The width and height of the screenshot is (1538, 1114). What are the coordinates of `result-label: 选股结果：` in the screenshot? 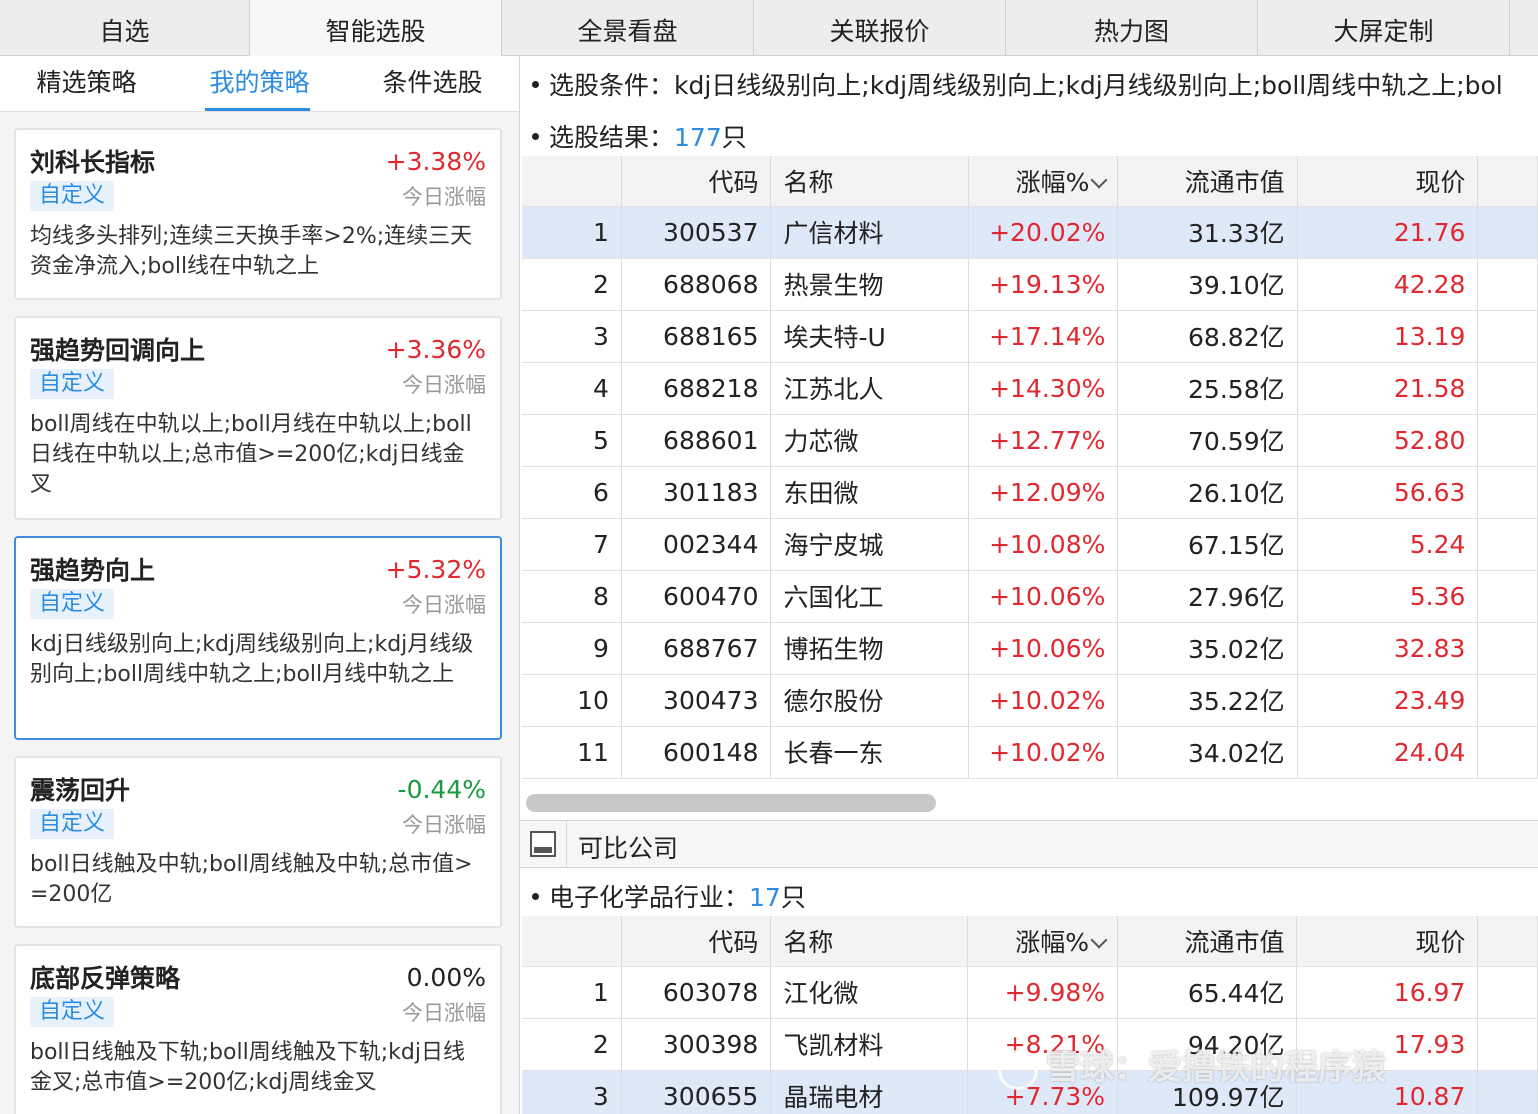 It's located at (612, 137).